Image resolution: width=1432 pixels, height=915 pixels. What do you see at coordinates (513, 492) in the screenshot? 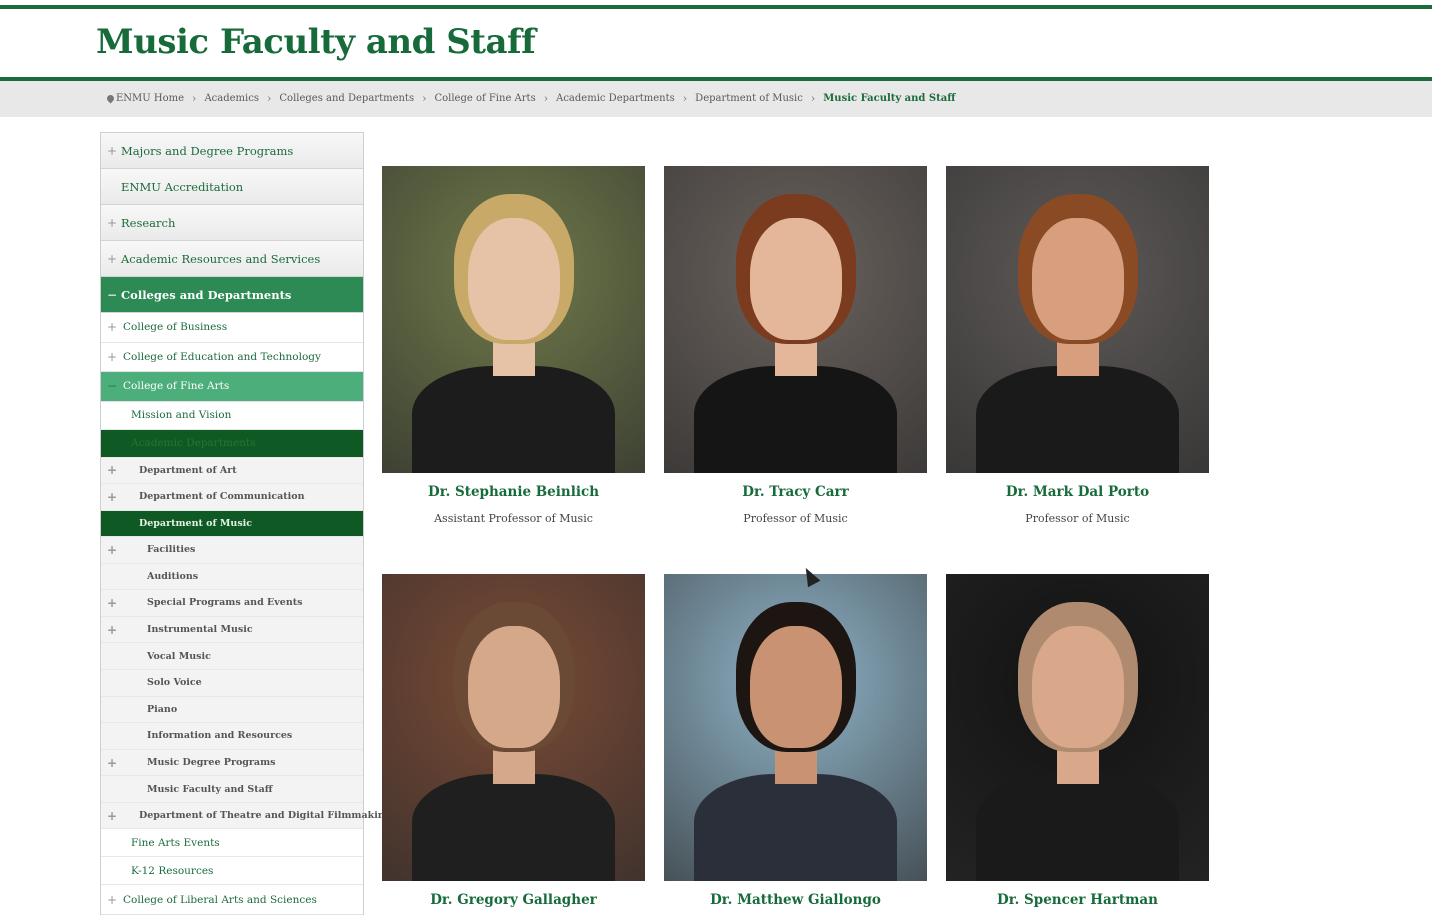
I see `faculty-name: Dr. Stephanie Beinlich` at bounding box center [513, 492].